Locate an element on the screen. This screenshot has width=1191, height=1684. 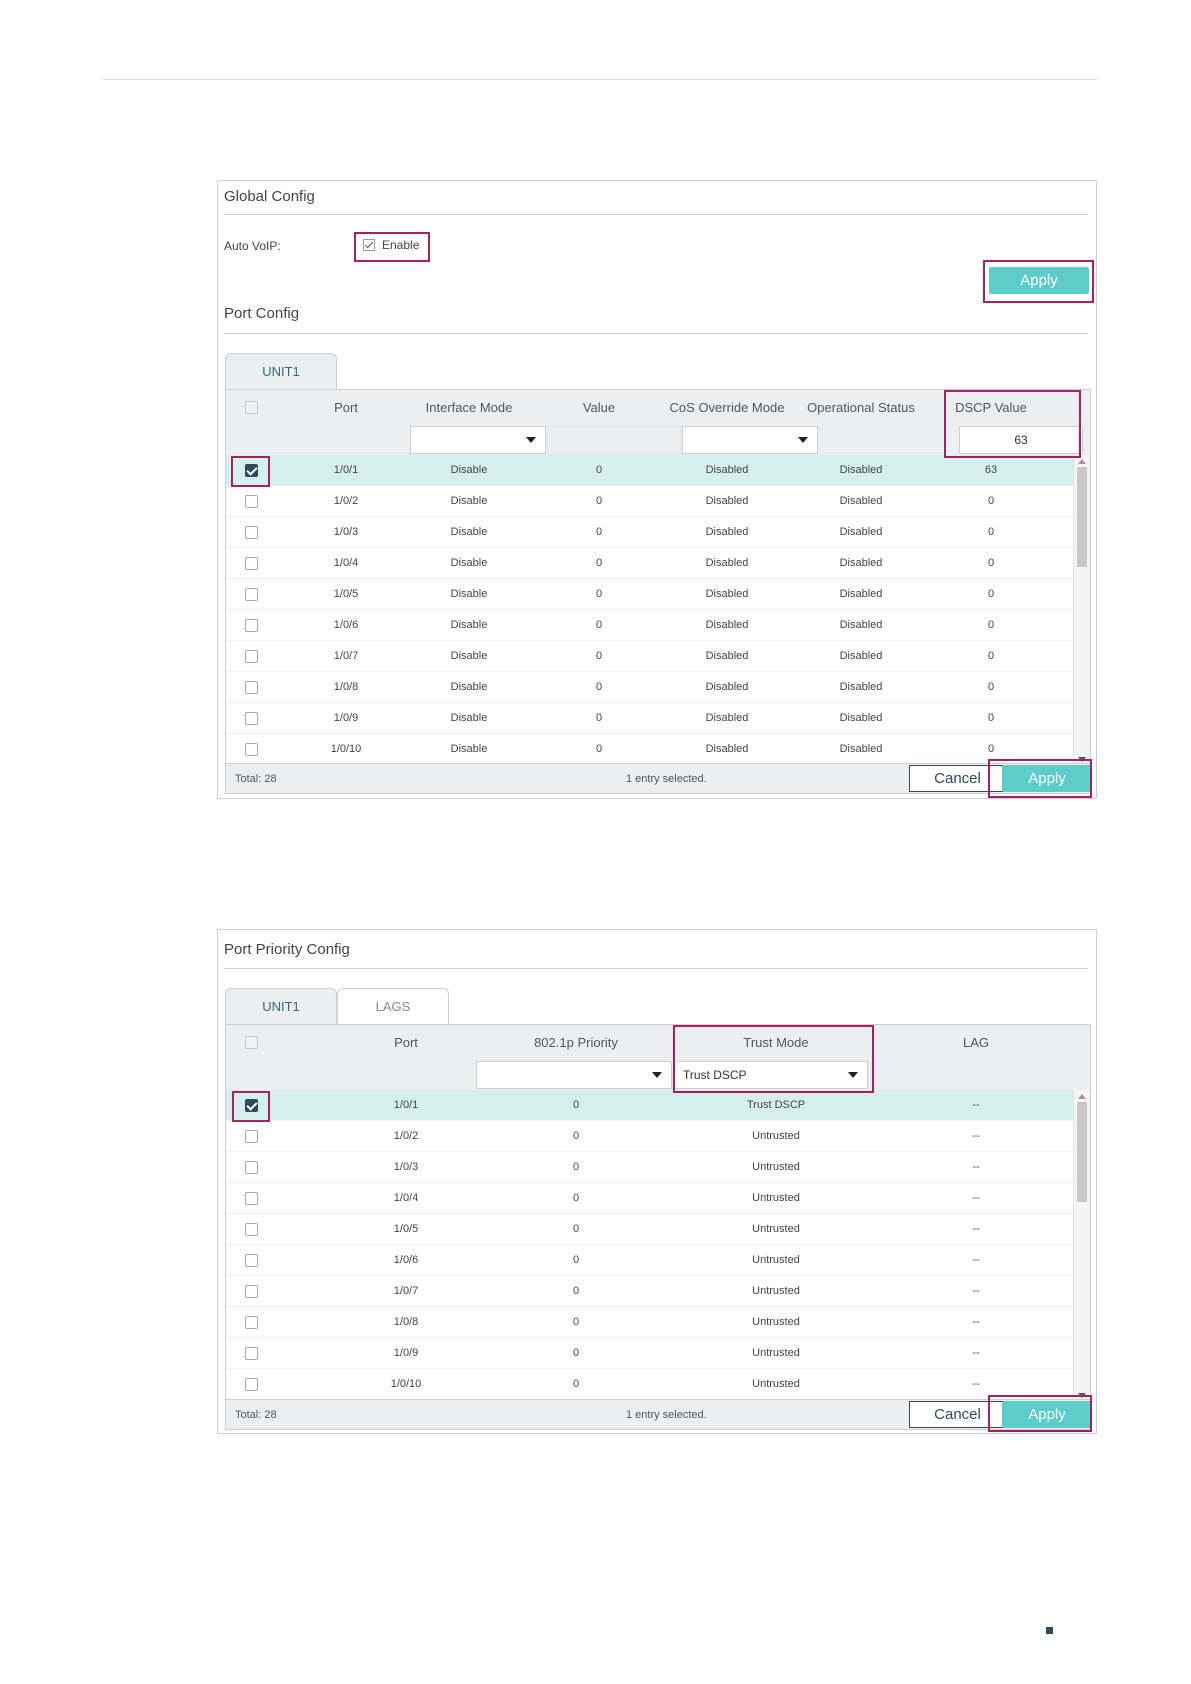
page-marker is located at coordinates (1049, 1630).